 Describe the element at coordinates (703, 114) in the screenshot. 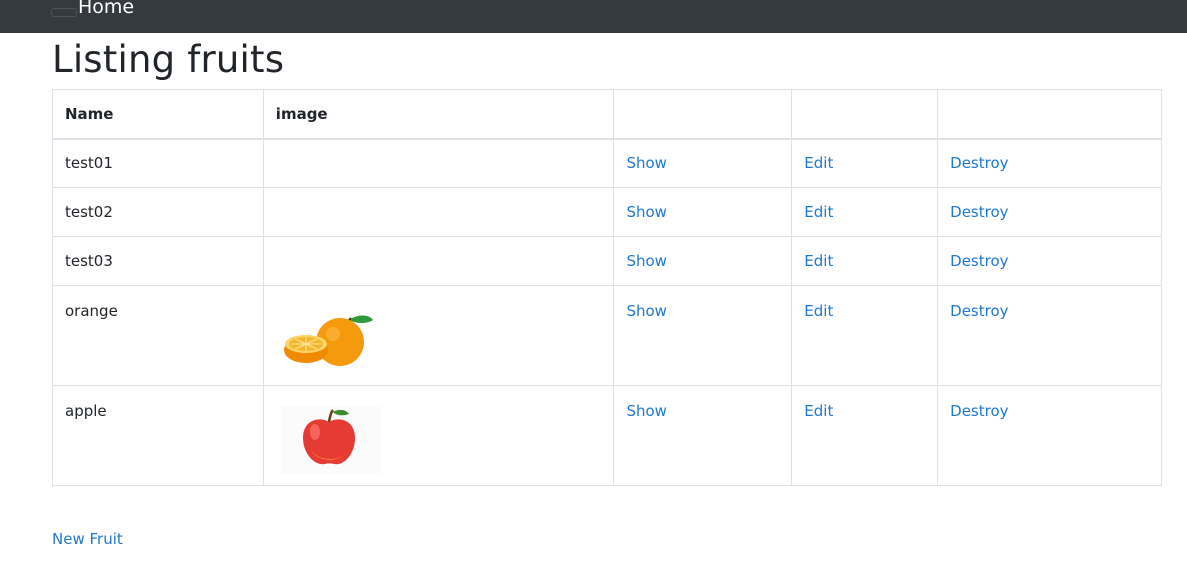

I see `column-header-show` at that location.